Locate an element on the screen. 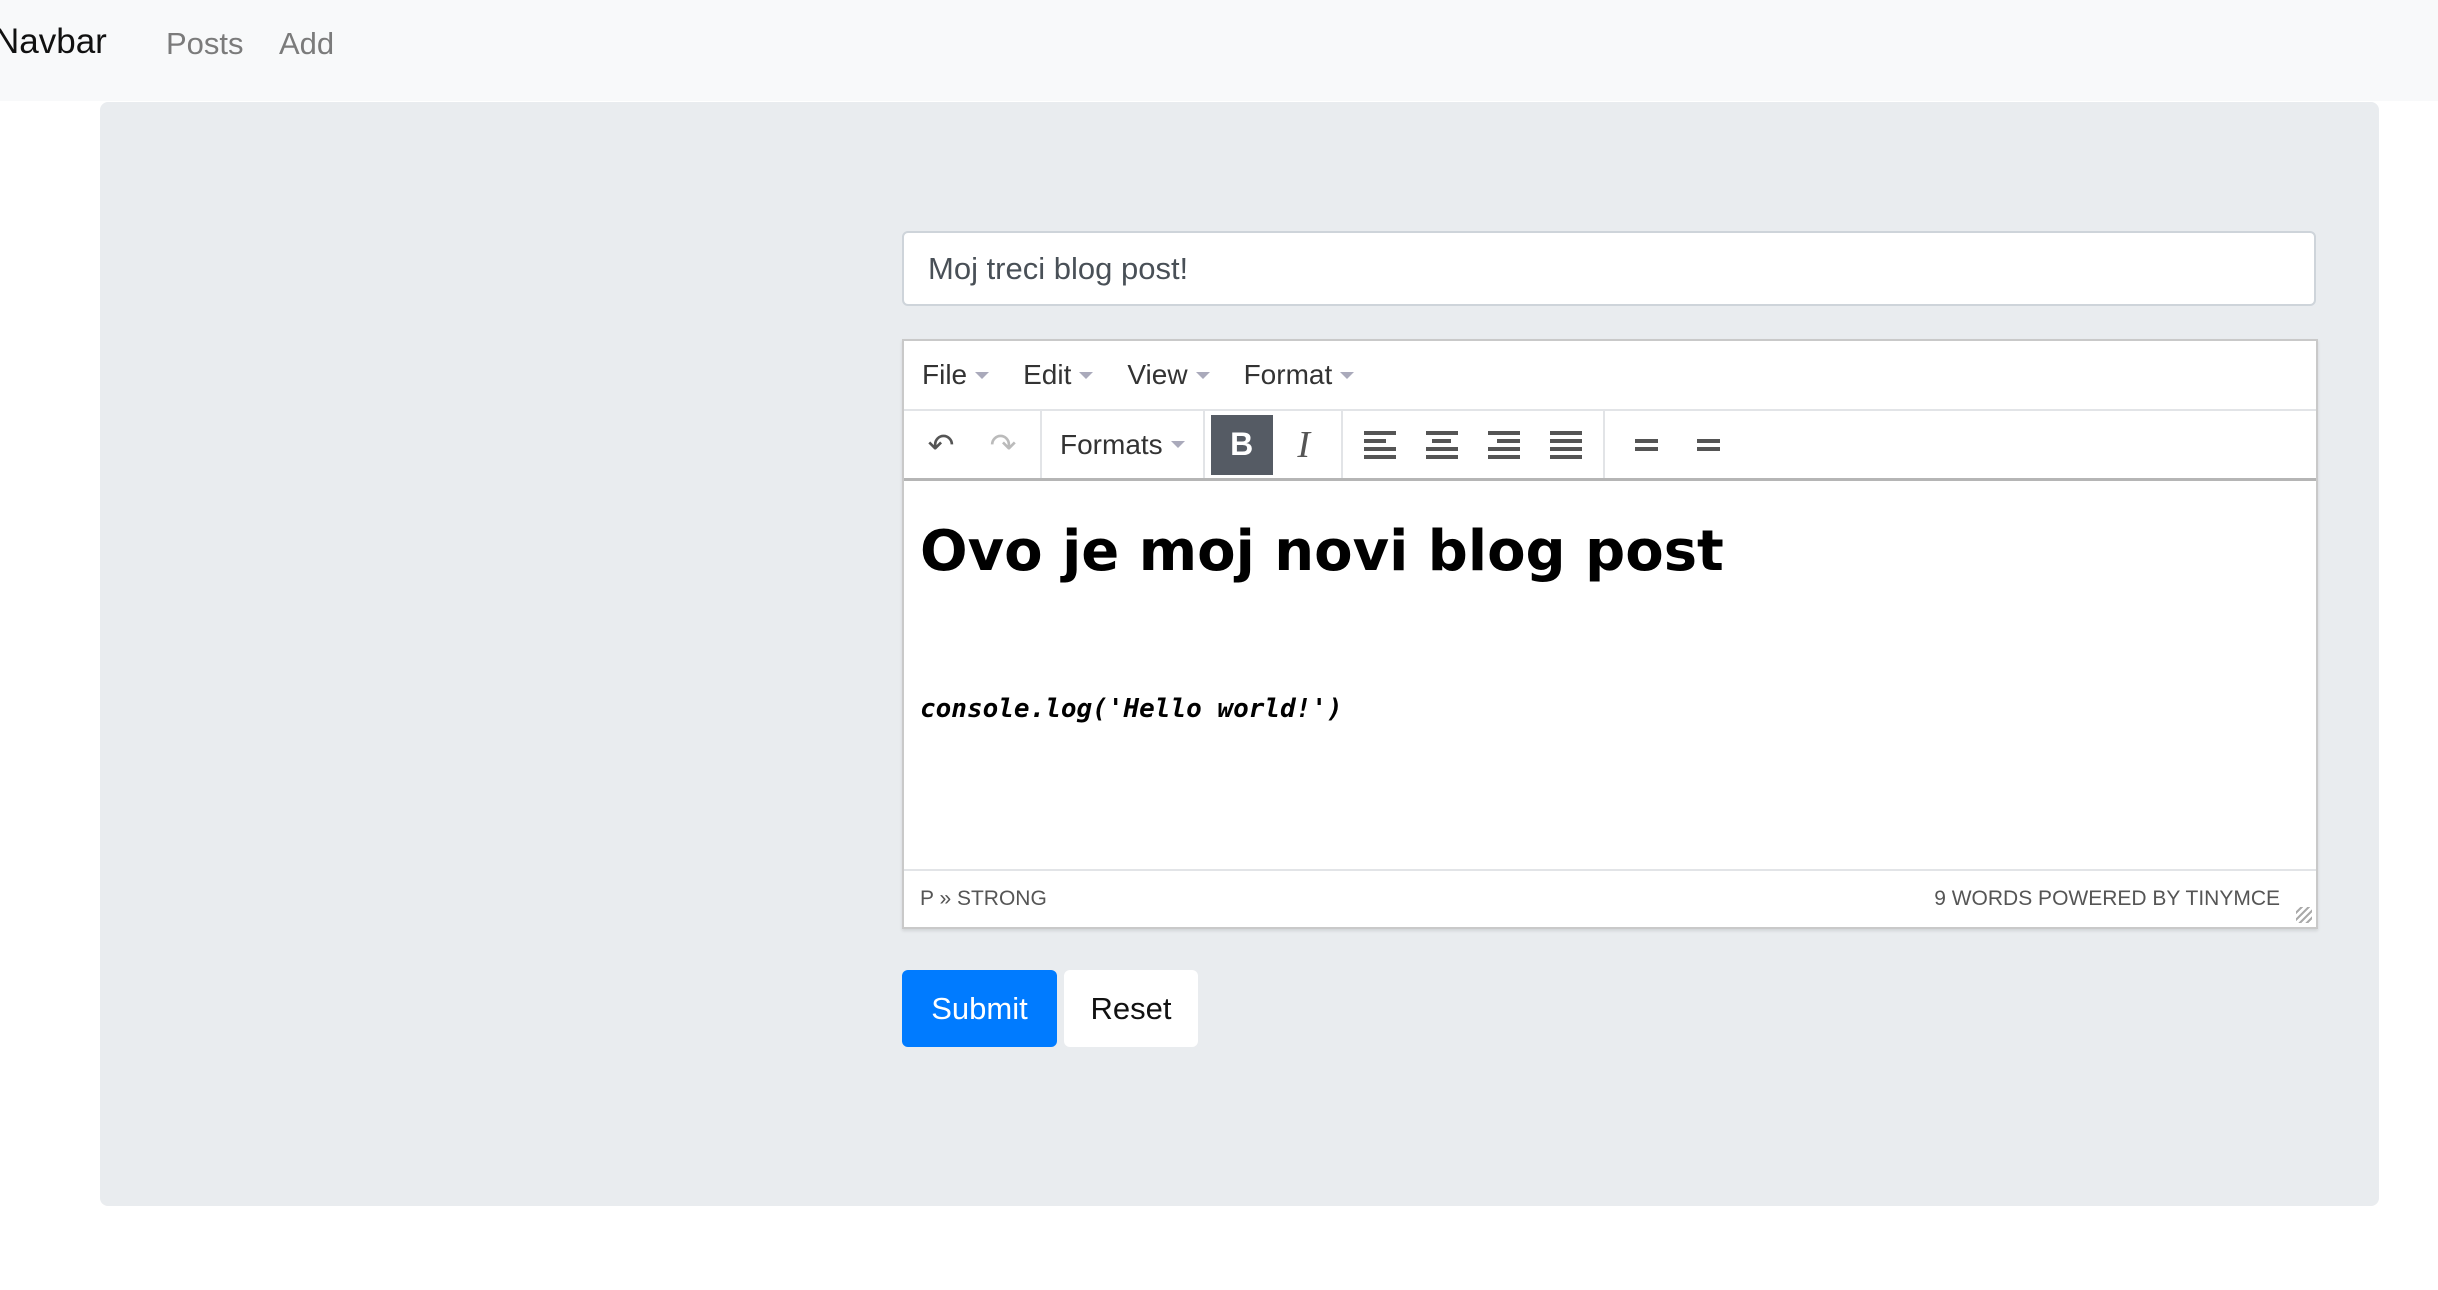 The width and height of the screenshot is (2438, 1290). menu-format: Format is located at coordinates (1299, 375).